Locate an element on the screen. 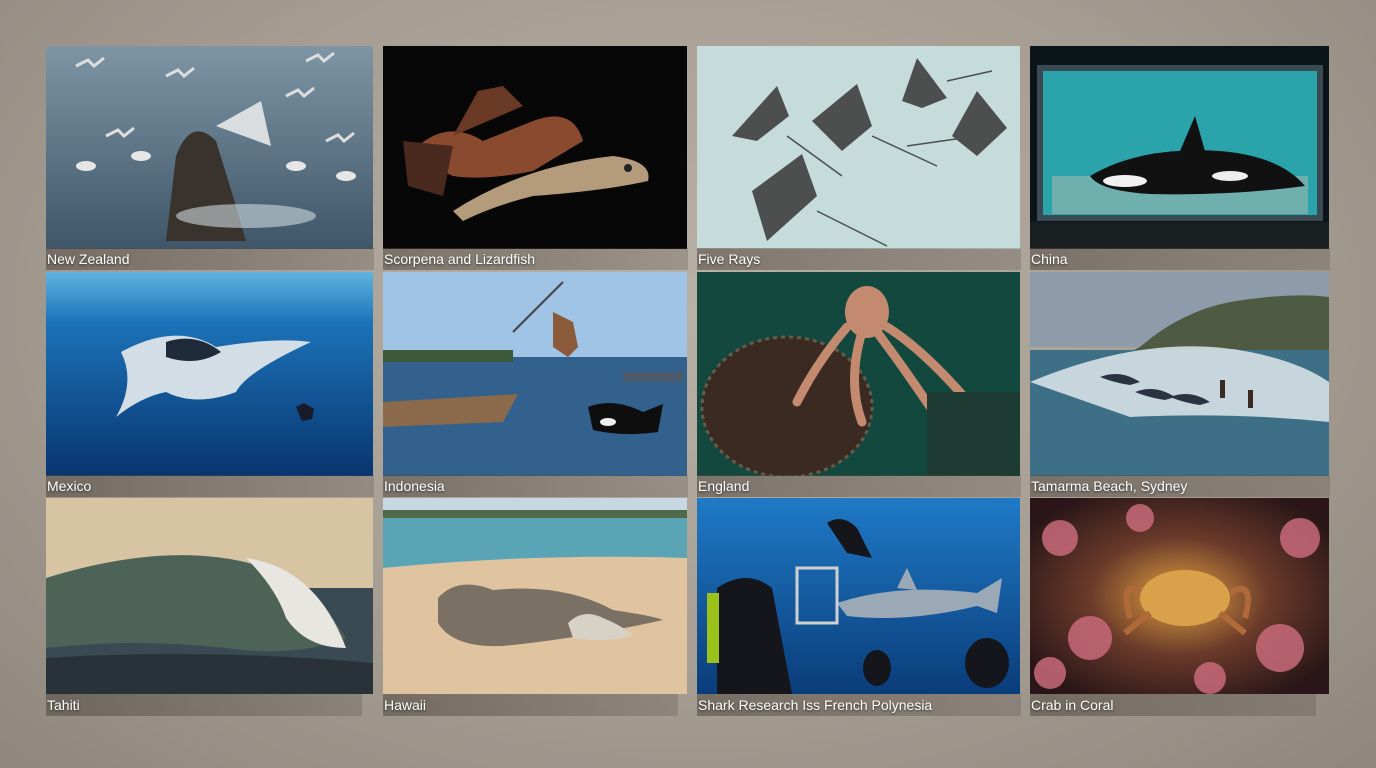  sea-lion-and-gannets-photo is located at coordinates (209, 147).